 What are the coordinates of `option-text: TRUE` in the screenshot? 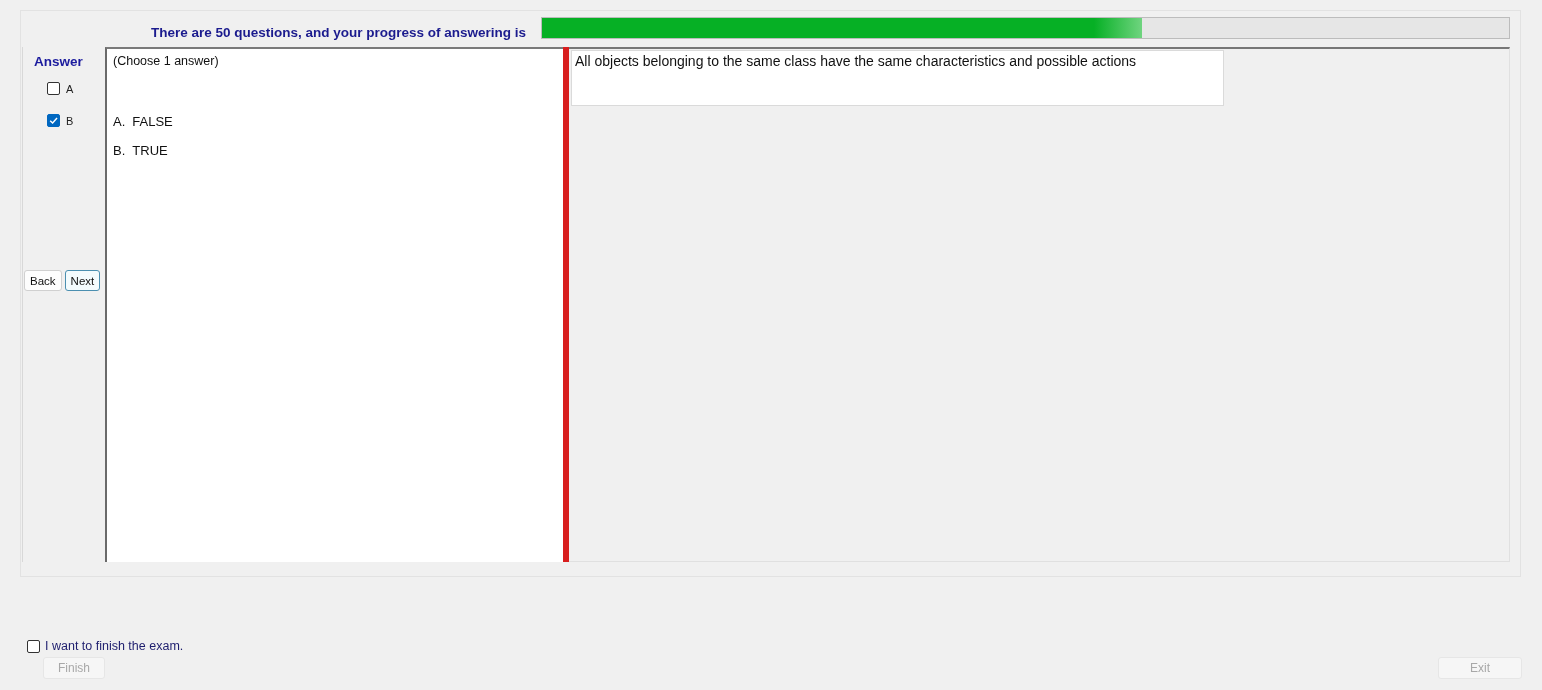 It's located at (150, 150).